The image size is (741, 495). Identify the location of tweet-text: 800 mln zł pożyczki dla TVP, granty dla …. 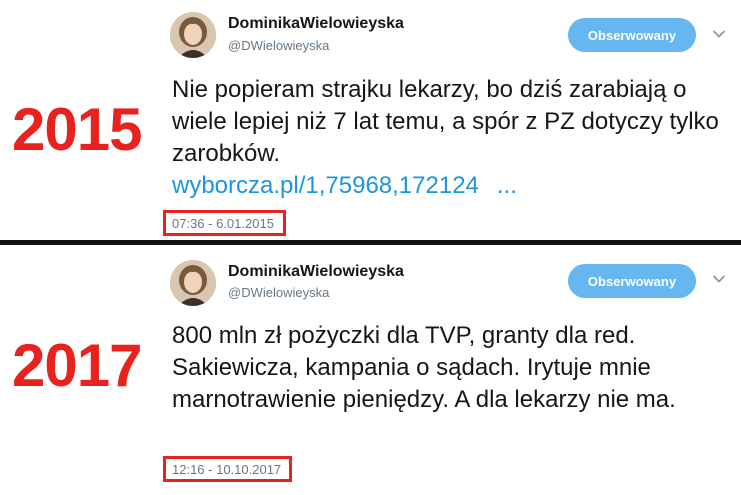
(424, 367).